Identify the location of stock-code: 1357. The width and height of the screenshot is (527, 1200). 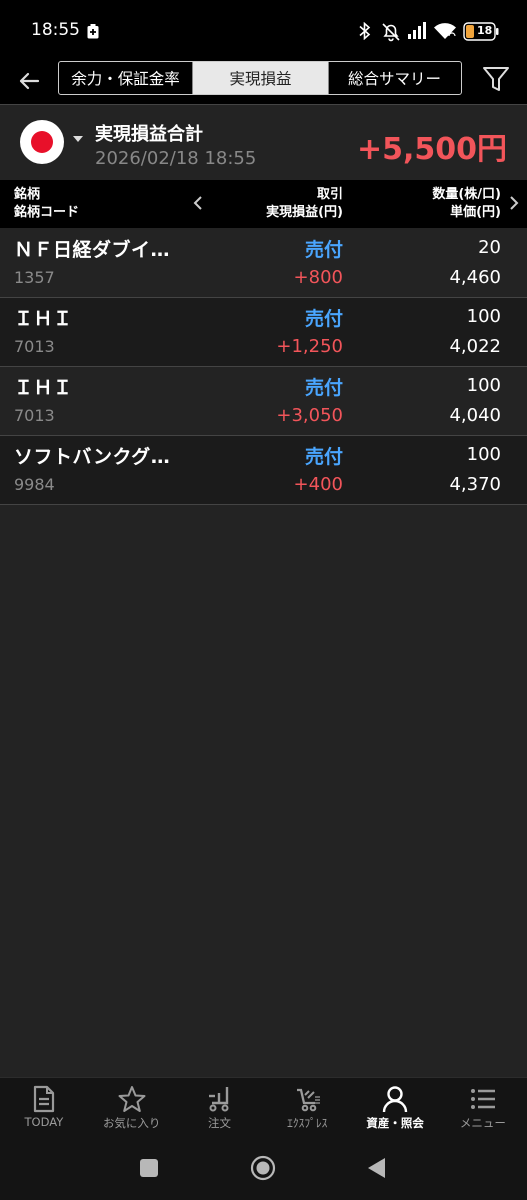
(34, 277).